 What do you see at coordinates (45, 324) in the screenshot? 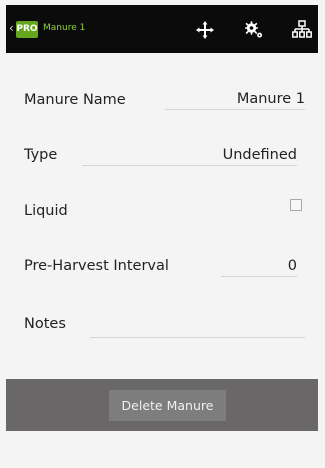
I see `notes-label: Notes` at bounding box center [45, 324].